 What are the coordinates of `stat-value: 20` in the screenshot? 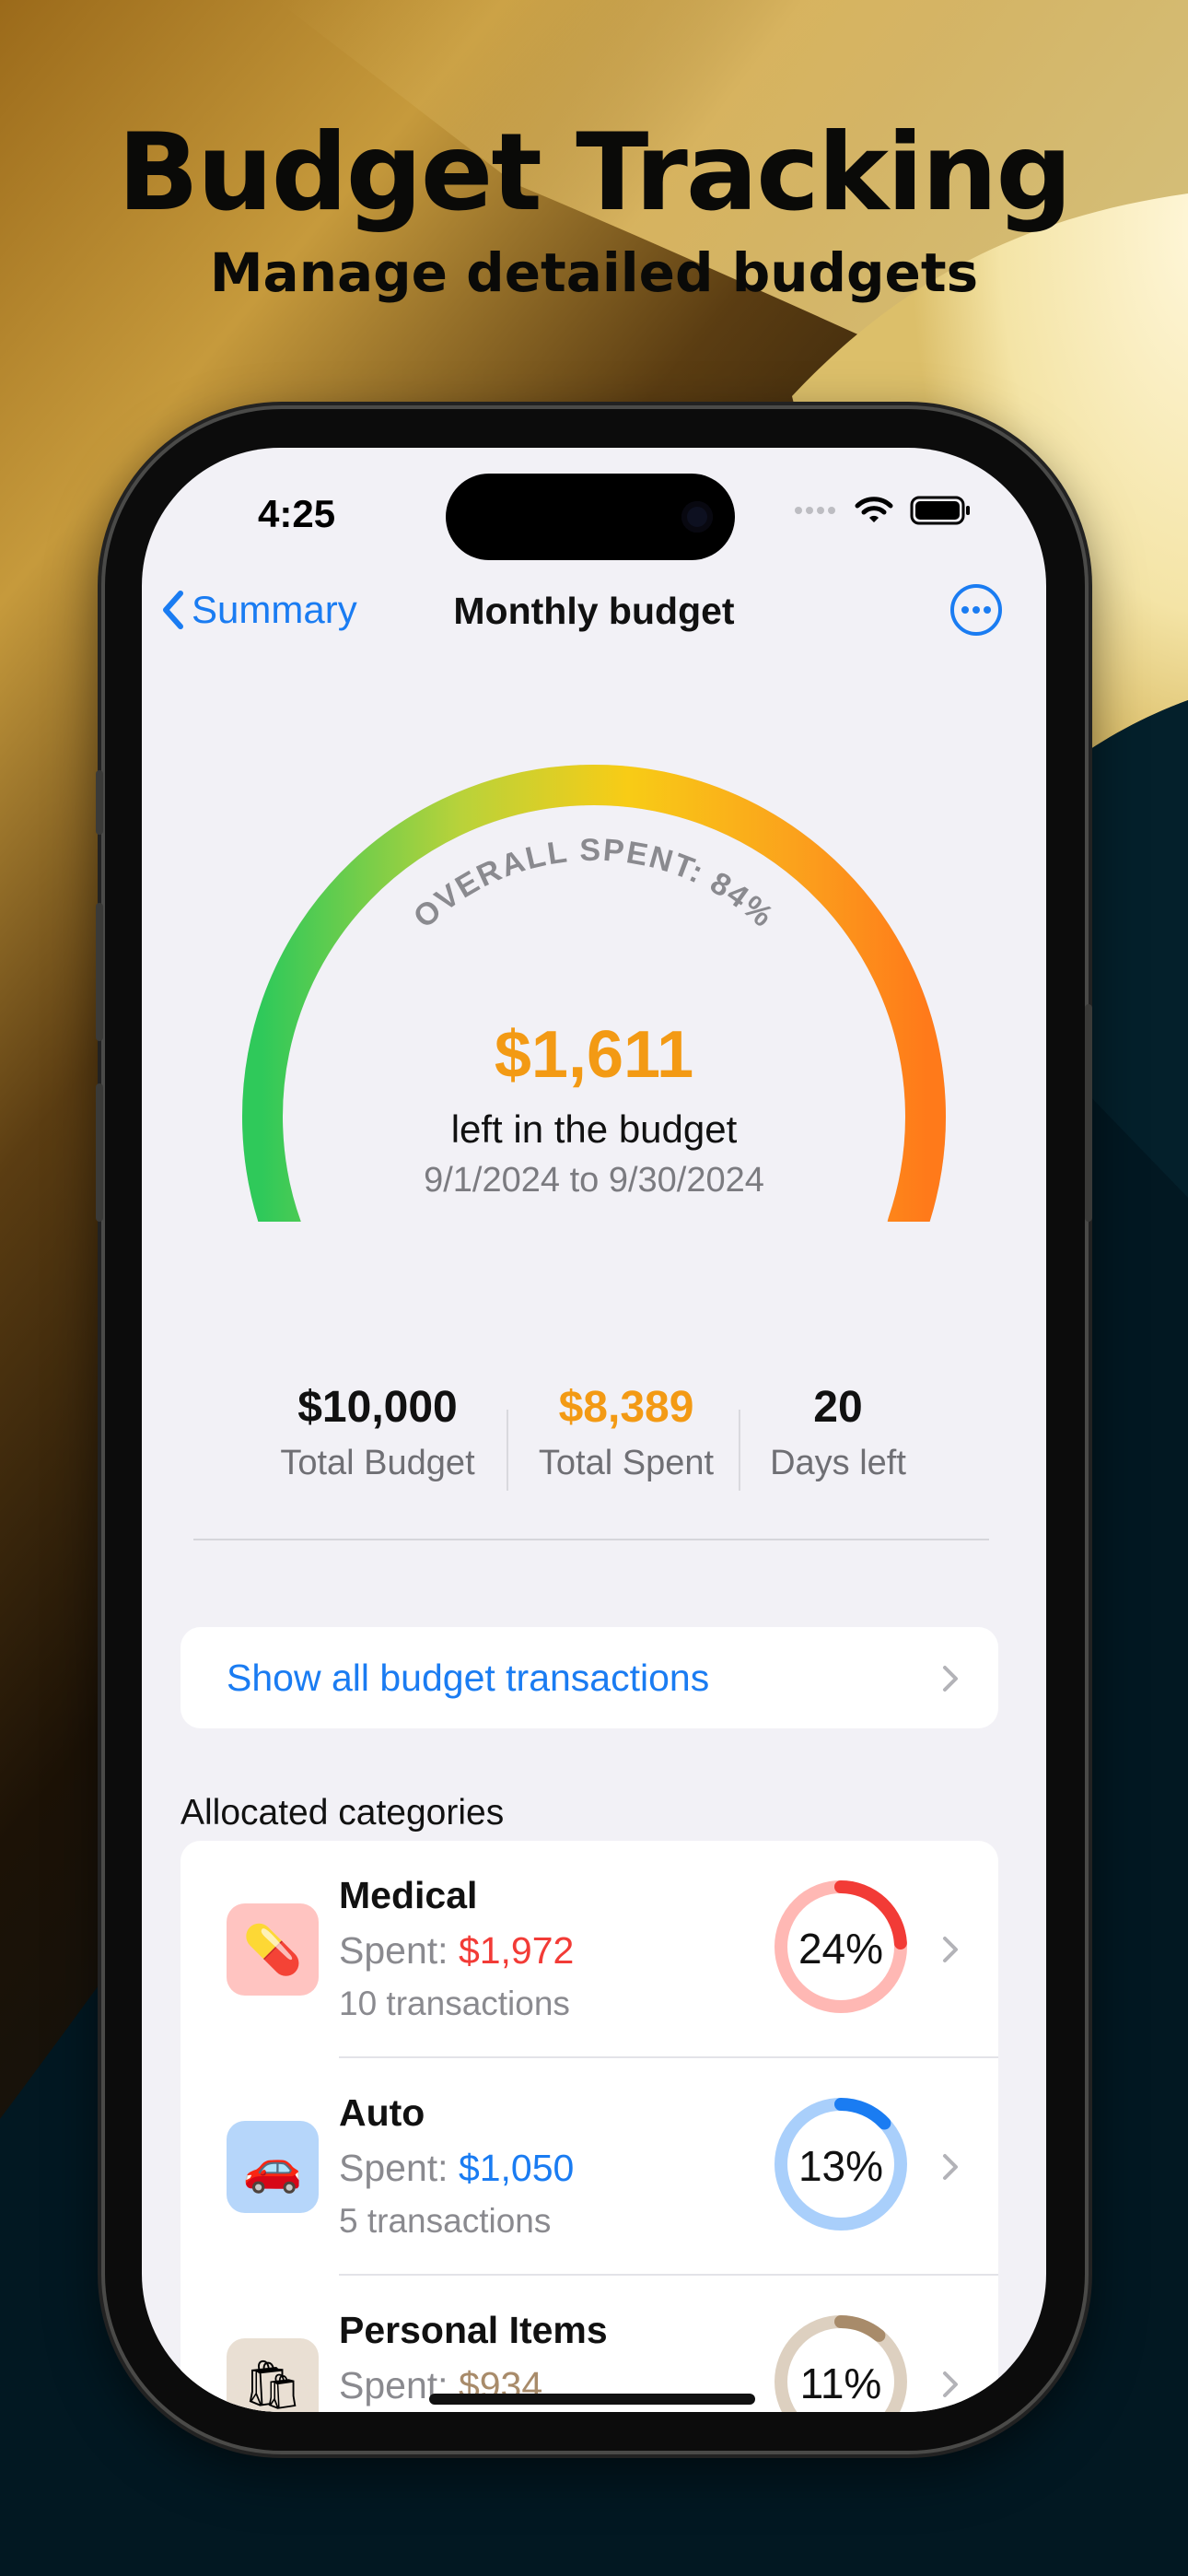 It's located at (838, 1407).